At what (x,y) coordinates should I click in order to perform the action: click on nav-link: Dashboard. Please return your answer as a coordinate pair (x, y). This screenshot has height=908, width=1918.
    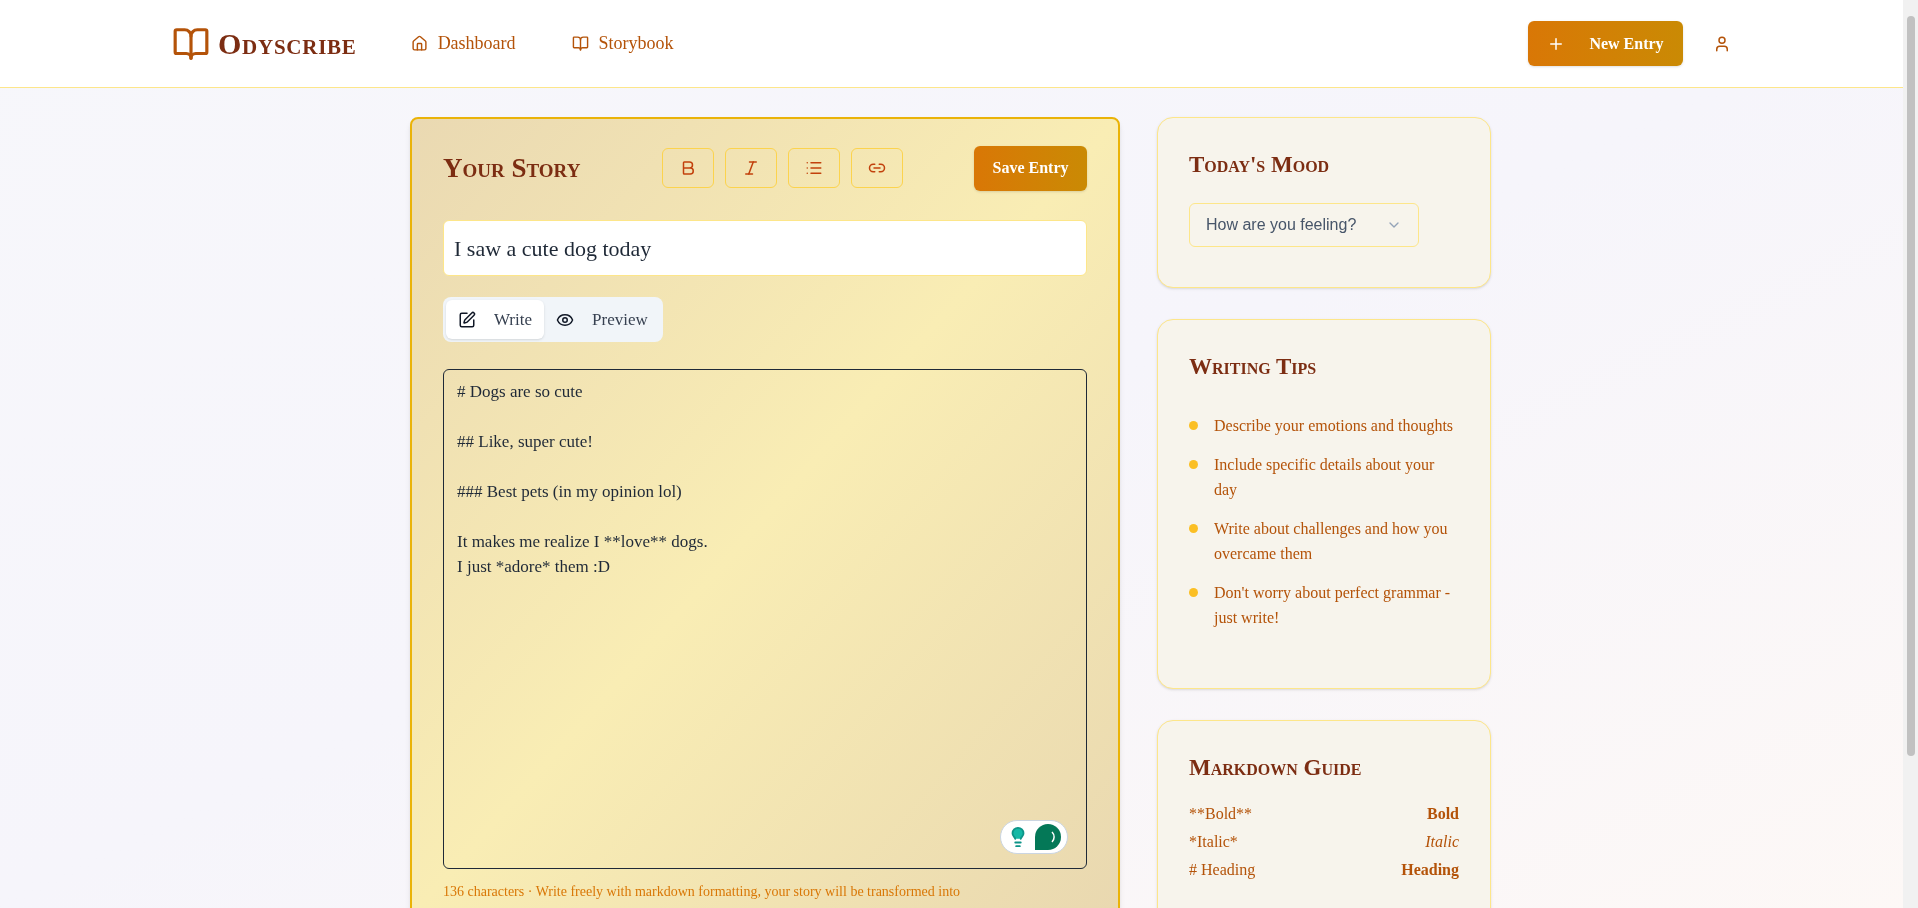
    Looking at the image, I should click on (463, 43).